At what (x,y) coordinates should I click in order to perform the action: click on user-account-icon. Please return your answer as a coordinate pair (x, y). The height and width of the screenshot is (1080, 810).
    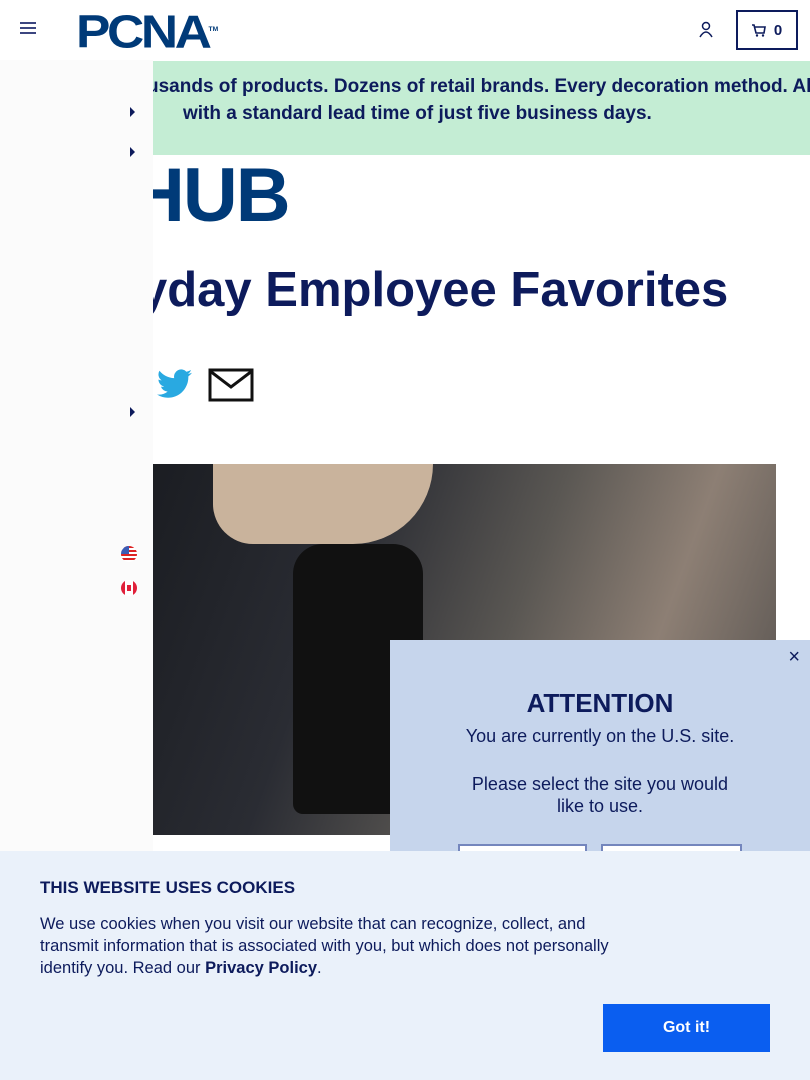
    Looking at the image, I should click on (706, 30).